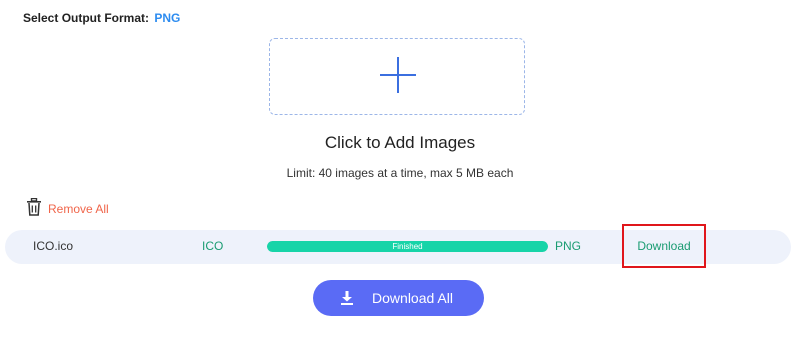 The width and height of the screenshot is (800, 358). What do you see at coordinates (86, 18) in the screenshot?
I see `output-format-label: Select Output Format:` at bounding box center [86, 18].